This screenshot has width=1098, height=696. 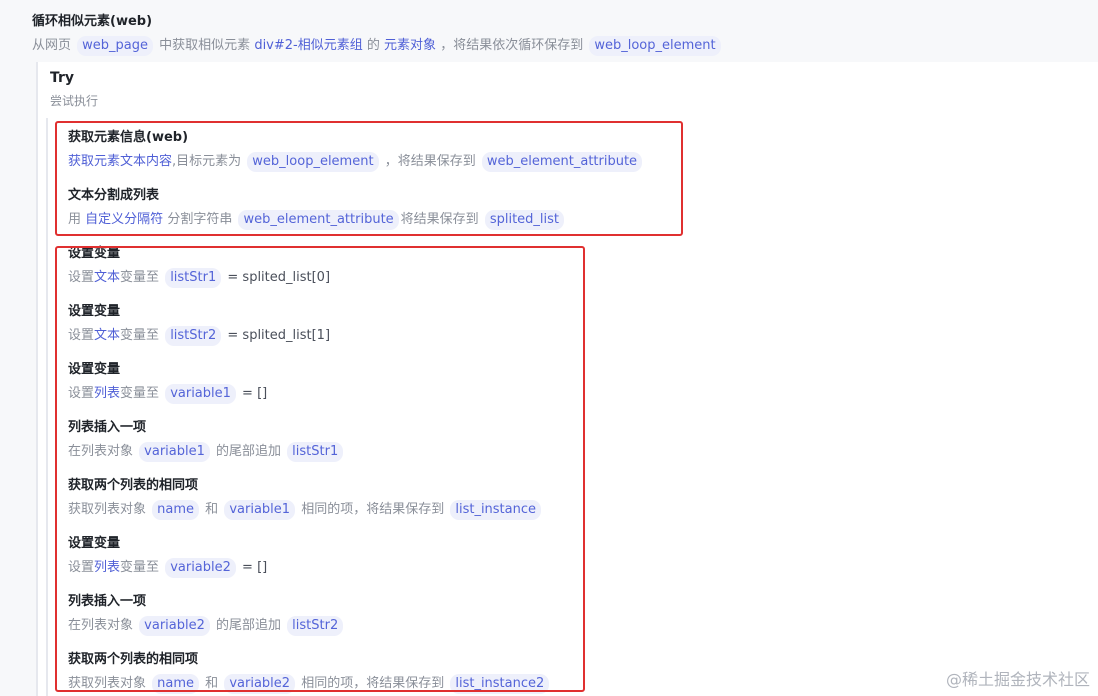 What do you see at coordinates (52, 45) in the screenshot?
I see `loop-desc-text: 从网页` at bounding box center [52, 45].